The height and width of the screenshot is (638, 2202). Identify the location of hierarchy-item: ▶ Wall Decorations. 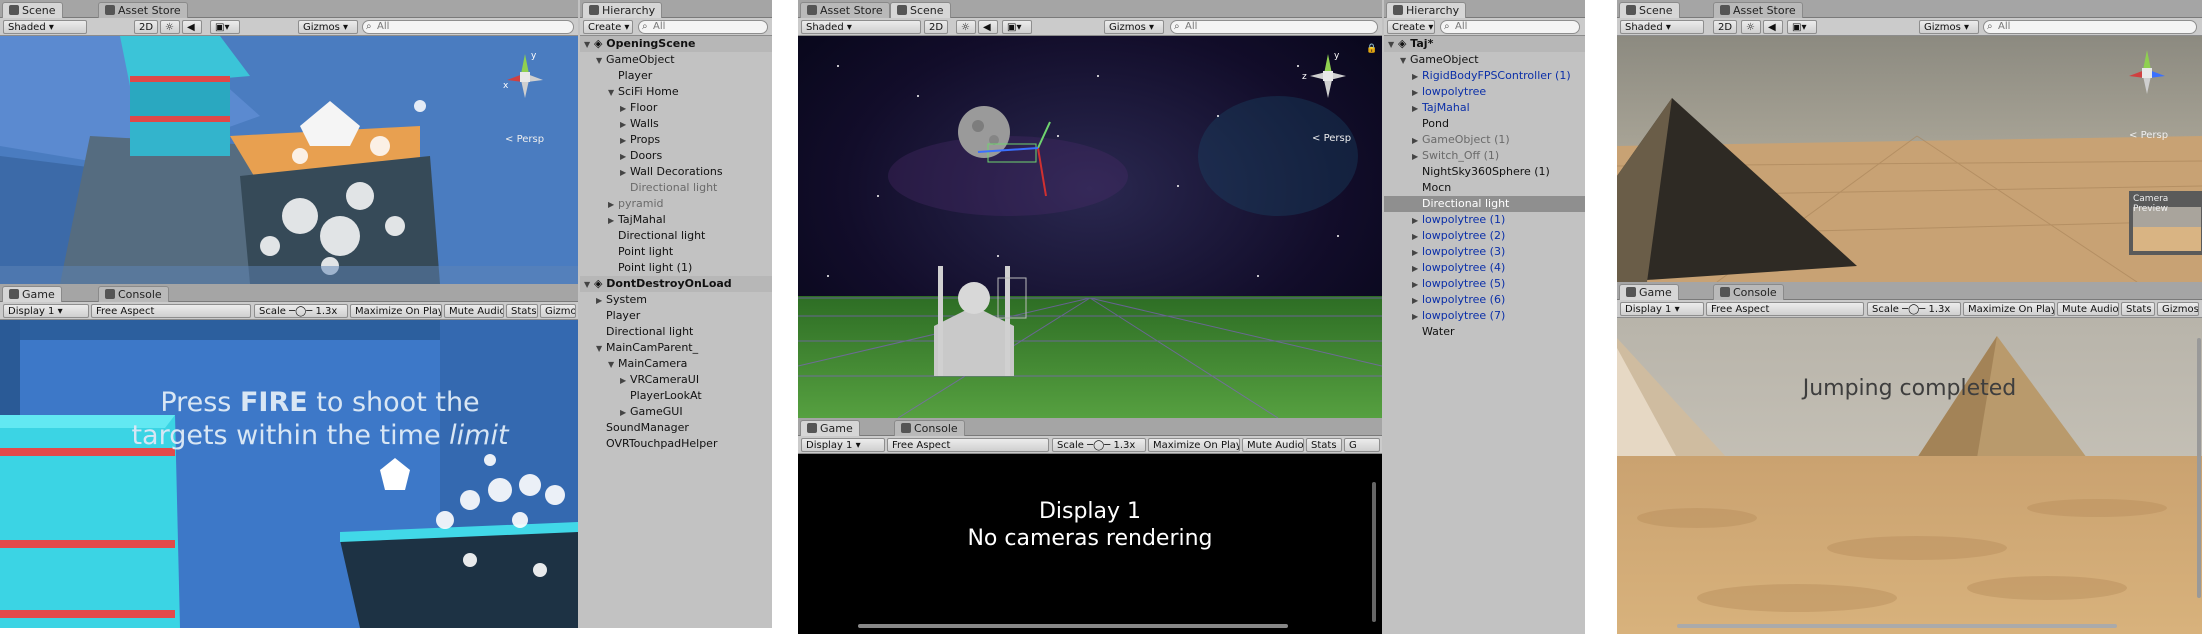
(676, 172).